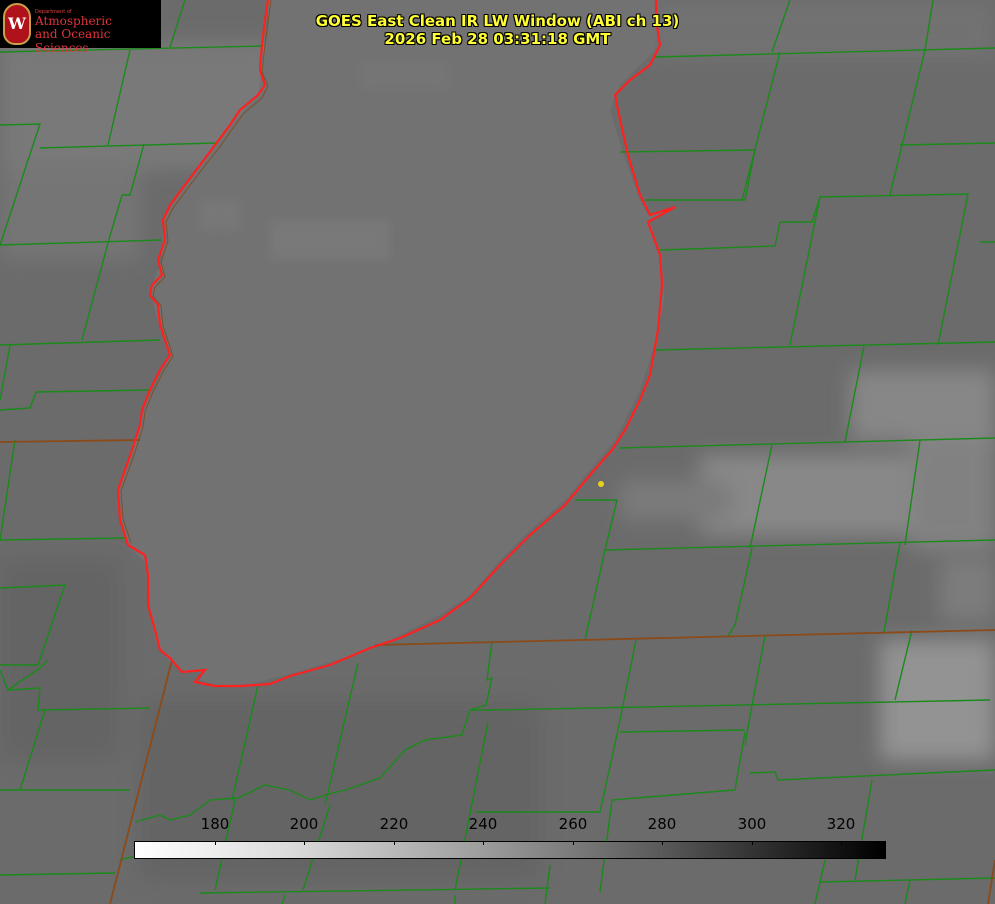 The width and height of the screenshot is (995, 904). What do you see at coordinates (215, 824) in the screenshot?
I see `colorbar-tick-label: 180` at bounding box center [215, 824].